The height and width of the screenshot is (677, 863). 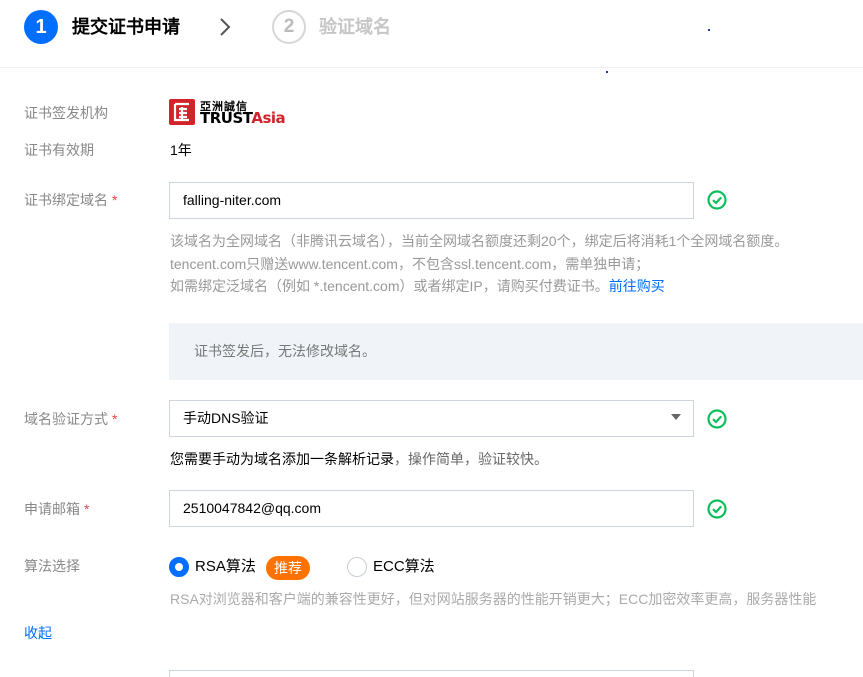 I want to click on ecc-radio, so click(x=357, y=567).